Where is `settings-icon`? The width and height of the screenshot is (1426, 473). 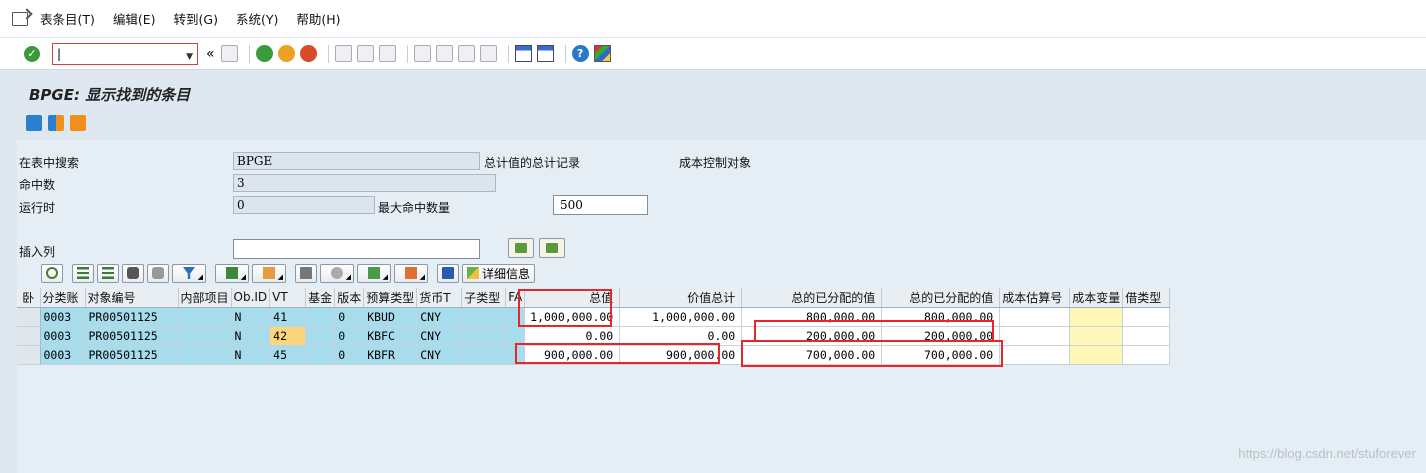
settings-icon is located at coordinates (56, 123).